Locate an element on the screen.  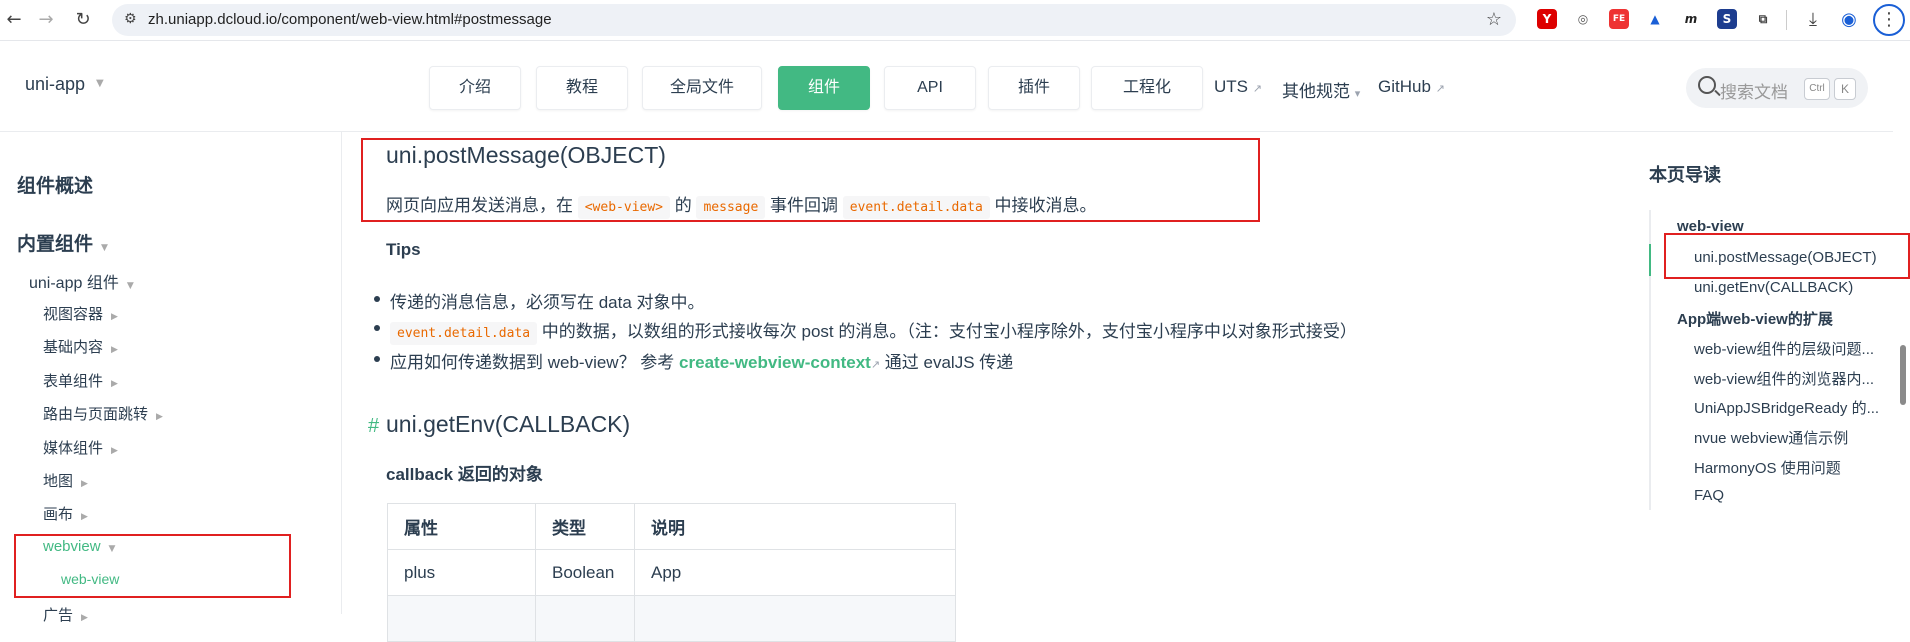
nav-uts-label: UTS is located at coordinates (1231, 86).